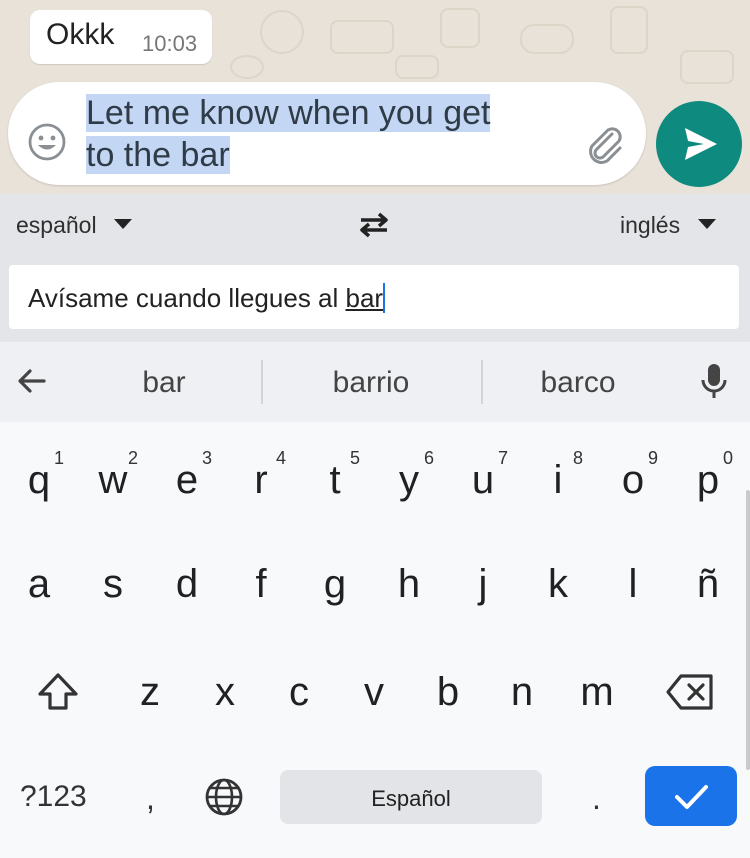 The width and height of the screenshot is (750, 858). Describe the element at coordinates (321, 134) in the screenshot. I see `draft-text: Let me know when you get to the bar` at that location.